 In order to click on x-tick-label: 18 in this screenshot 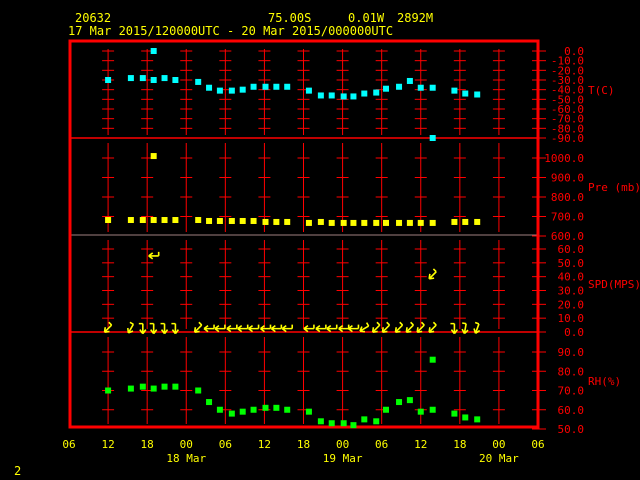, I will do `click(303, 444)`.